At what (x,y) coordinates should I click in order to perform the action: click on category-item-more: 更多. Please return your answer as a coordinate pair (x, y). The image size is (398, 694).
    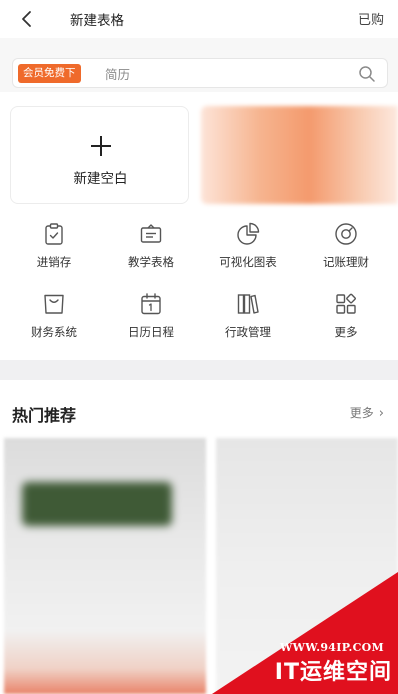
    Looking at the image, I should click on (346, 320).